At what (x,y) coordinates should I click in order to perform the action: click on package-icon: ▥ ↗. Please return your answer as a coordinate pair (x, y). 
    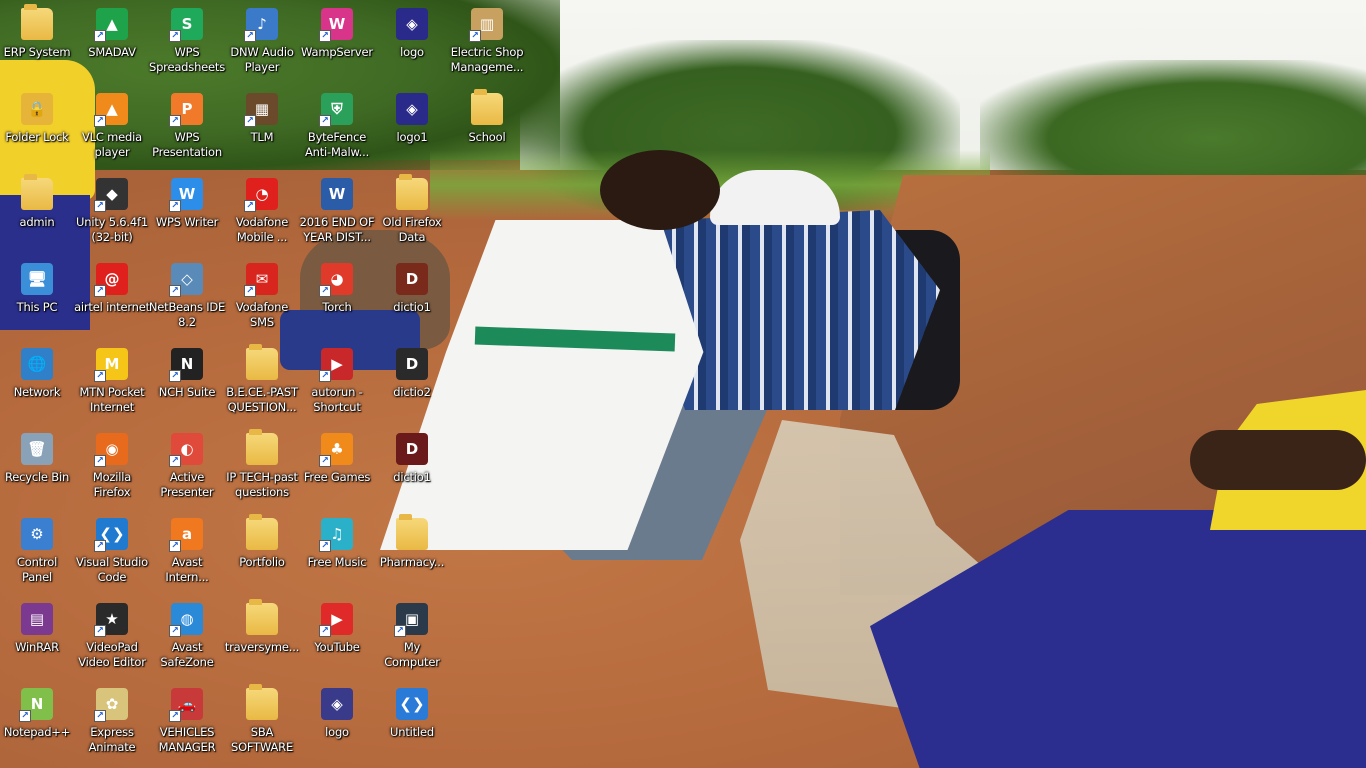
    Looking at the image, I should click on (486, 25).